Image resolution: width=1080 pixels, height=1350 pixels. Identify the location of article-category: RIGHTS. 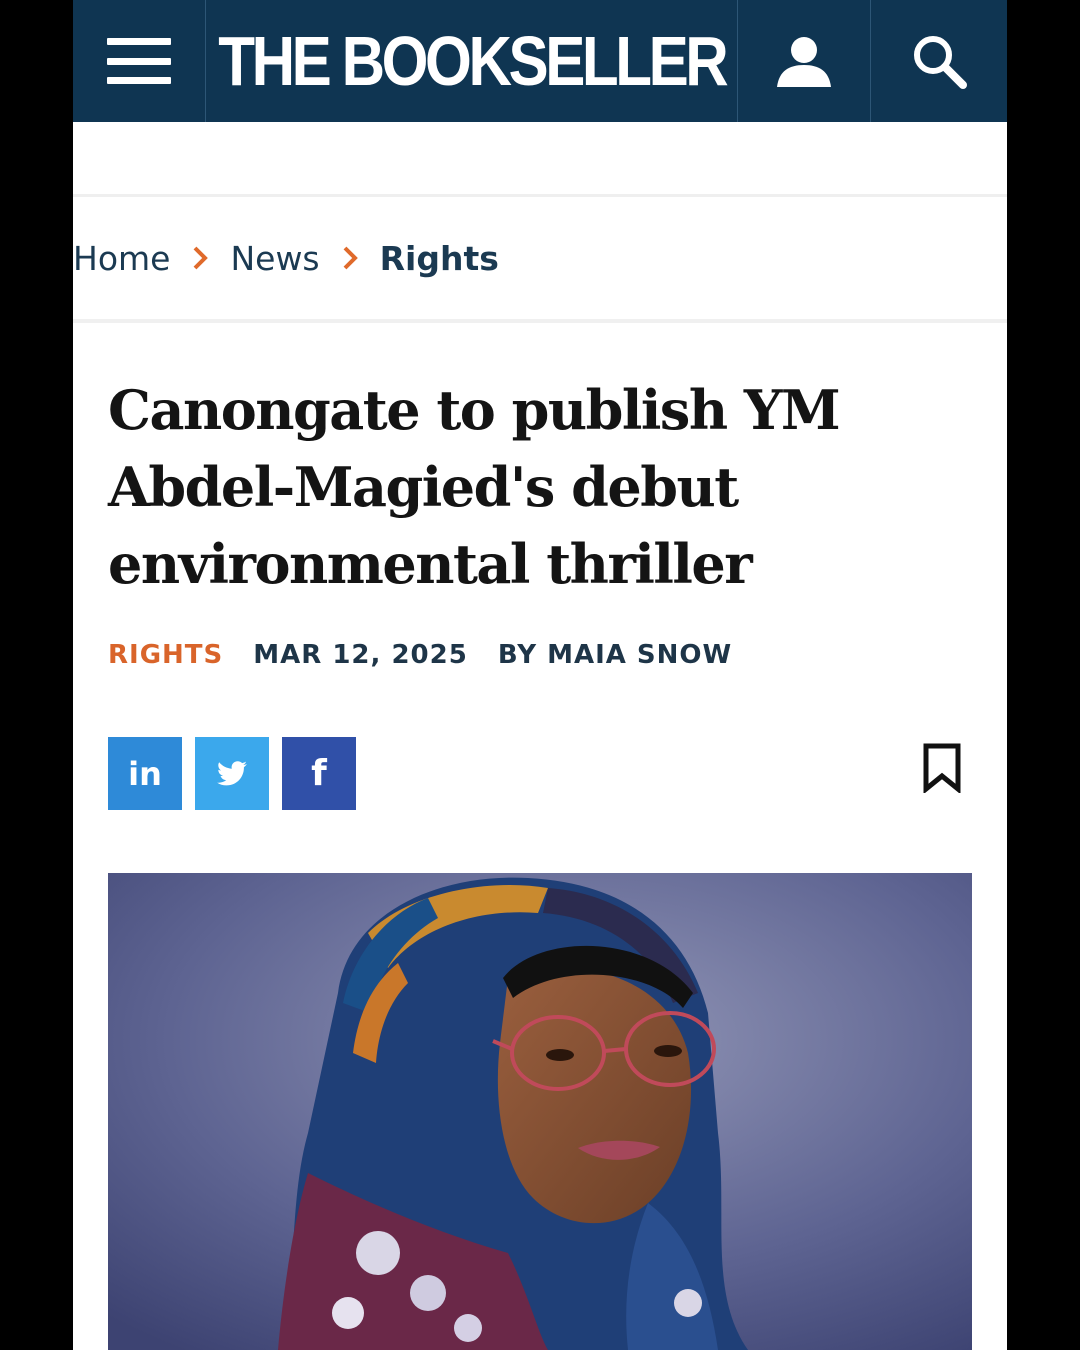
(165, 655).